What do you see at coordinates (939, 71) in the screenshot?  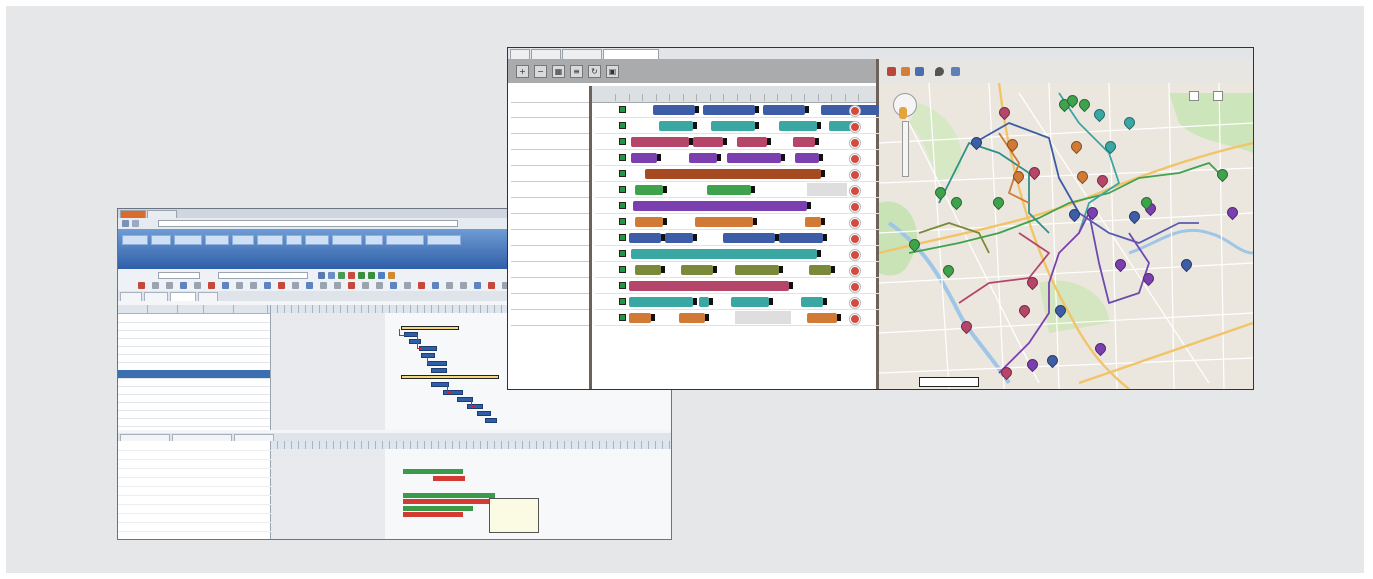 I see `pin-icon` at bounding box center [939, 71].